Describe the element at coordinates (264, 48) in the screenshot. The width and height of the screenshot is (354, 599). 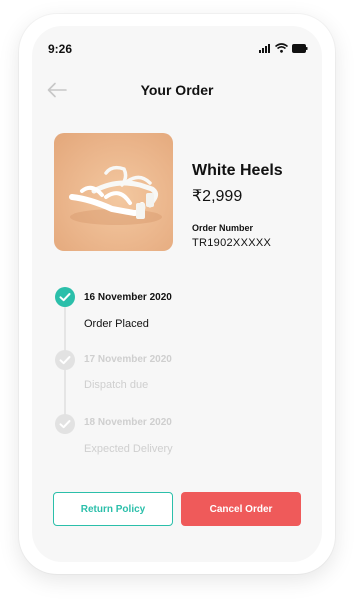
I see `signal-icon` at that location.